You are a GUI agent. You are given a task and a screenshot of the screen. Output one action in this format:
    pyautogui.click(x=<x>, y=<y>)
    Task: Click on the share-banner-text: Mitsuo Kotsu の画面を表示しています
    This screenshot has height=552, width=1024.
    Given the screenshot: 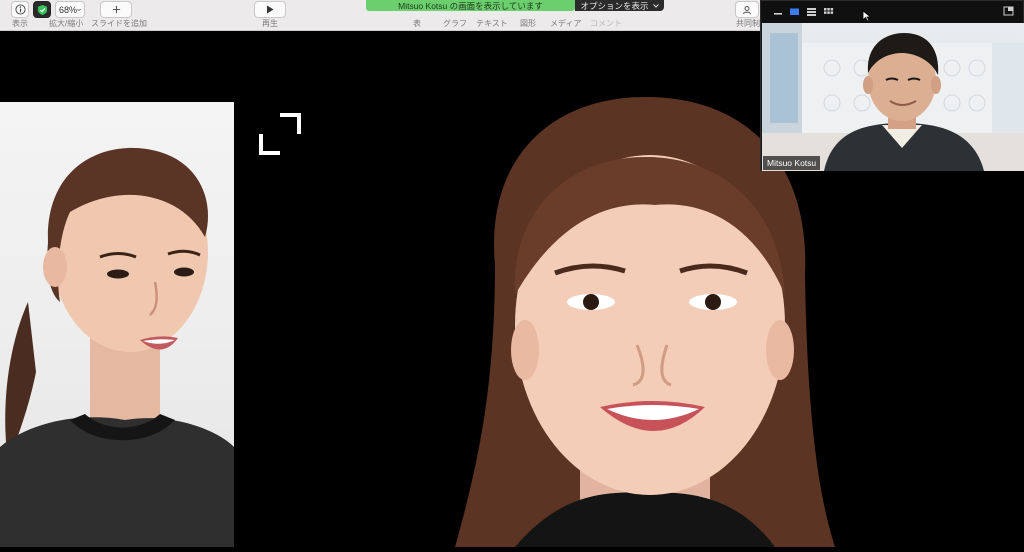 What is the action you would take?
    pyautogui.click(x=470, y=5)
    